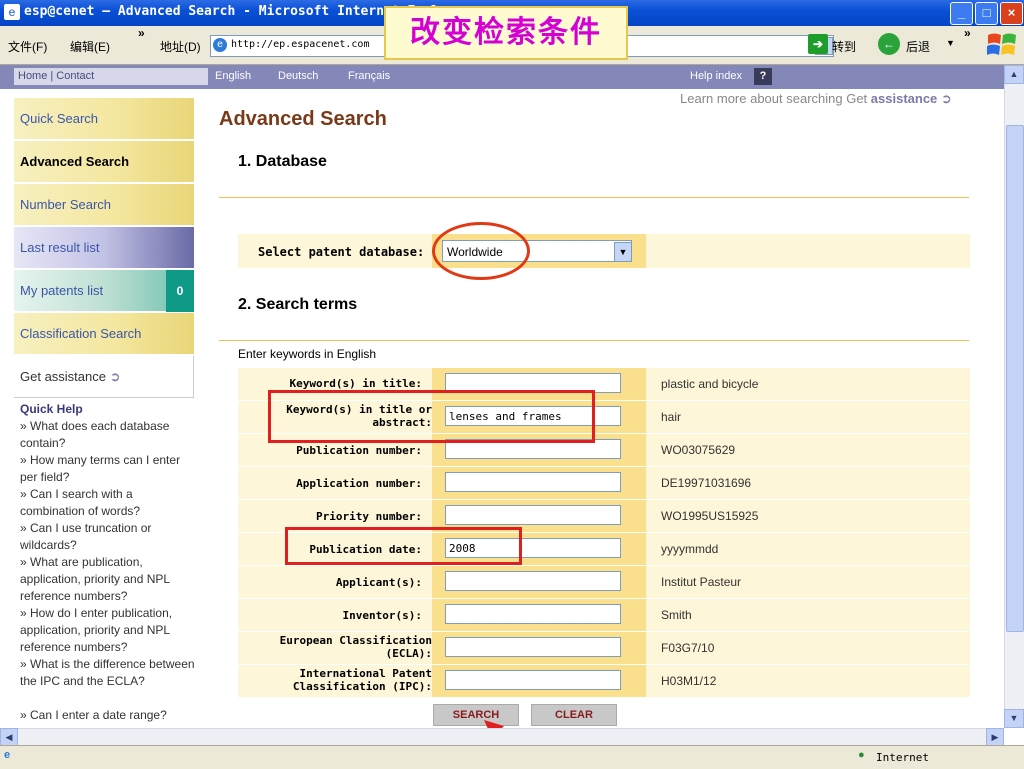 This screenshot has width=1024, height=769. Describe the element at coordinates (233, 76) in the screenshot. I see `lang-english: English` at that location.